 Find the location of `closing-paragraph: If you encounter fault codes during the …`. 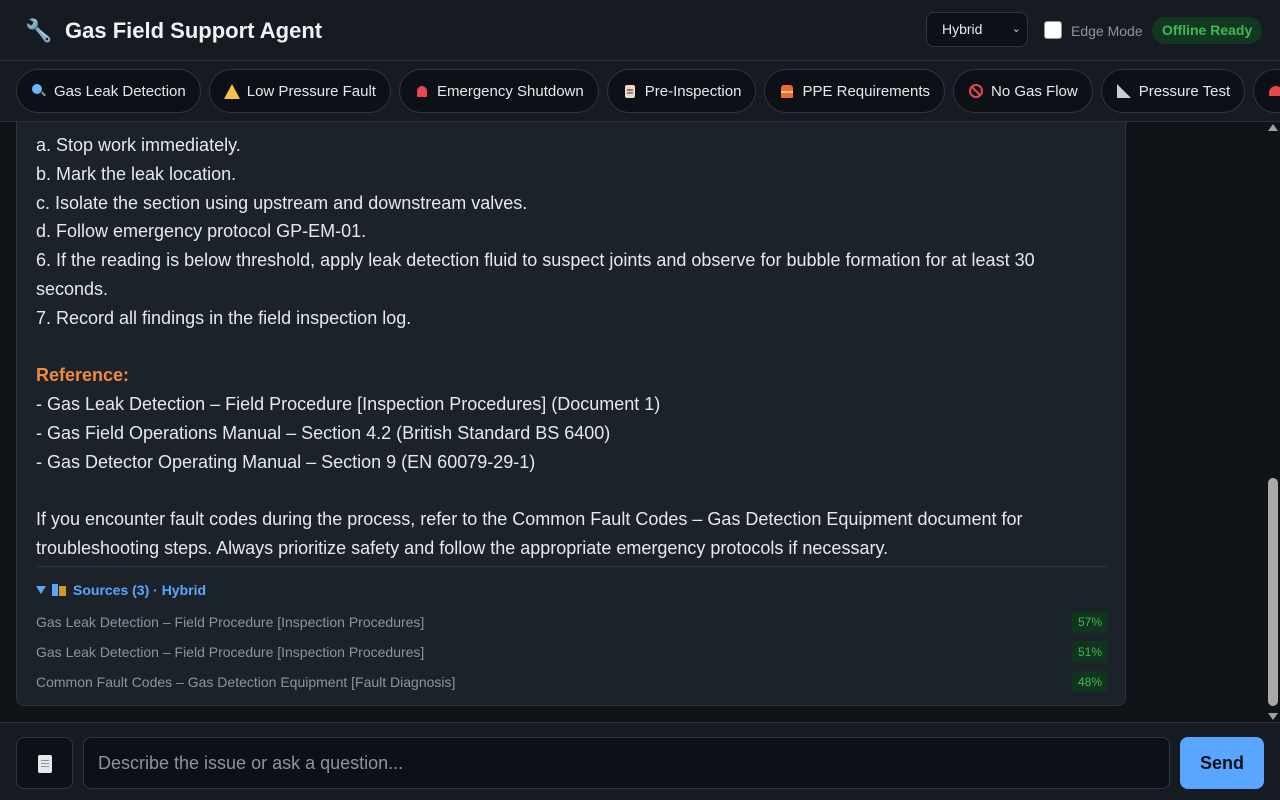

closing-paragraph: If you encounter fault codes during the … is located at coordinates (529, 534).